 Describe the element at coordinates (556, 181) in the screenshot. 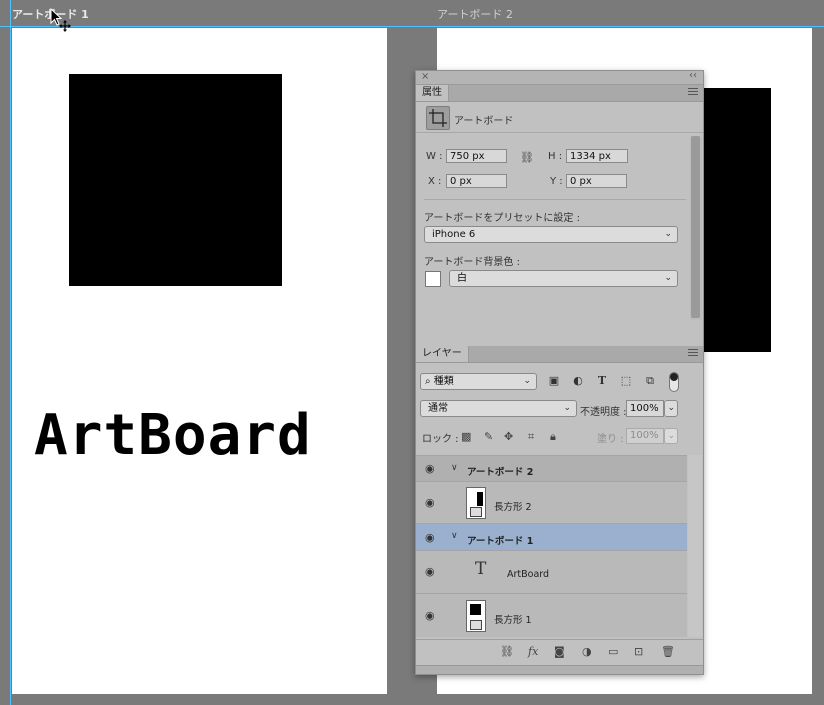

I see `y-label: Y :` at that location.